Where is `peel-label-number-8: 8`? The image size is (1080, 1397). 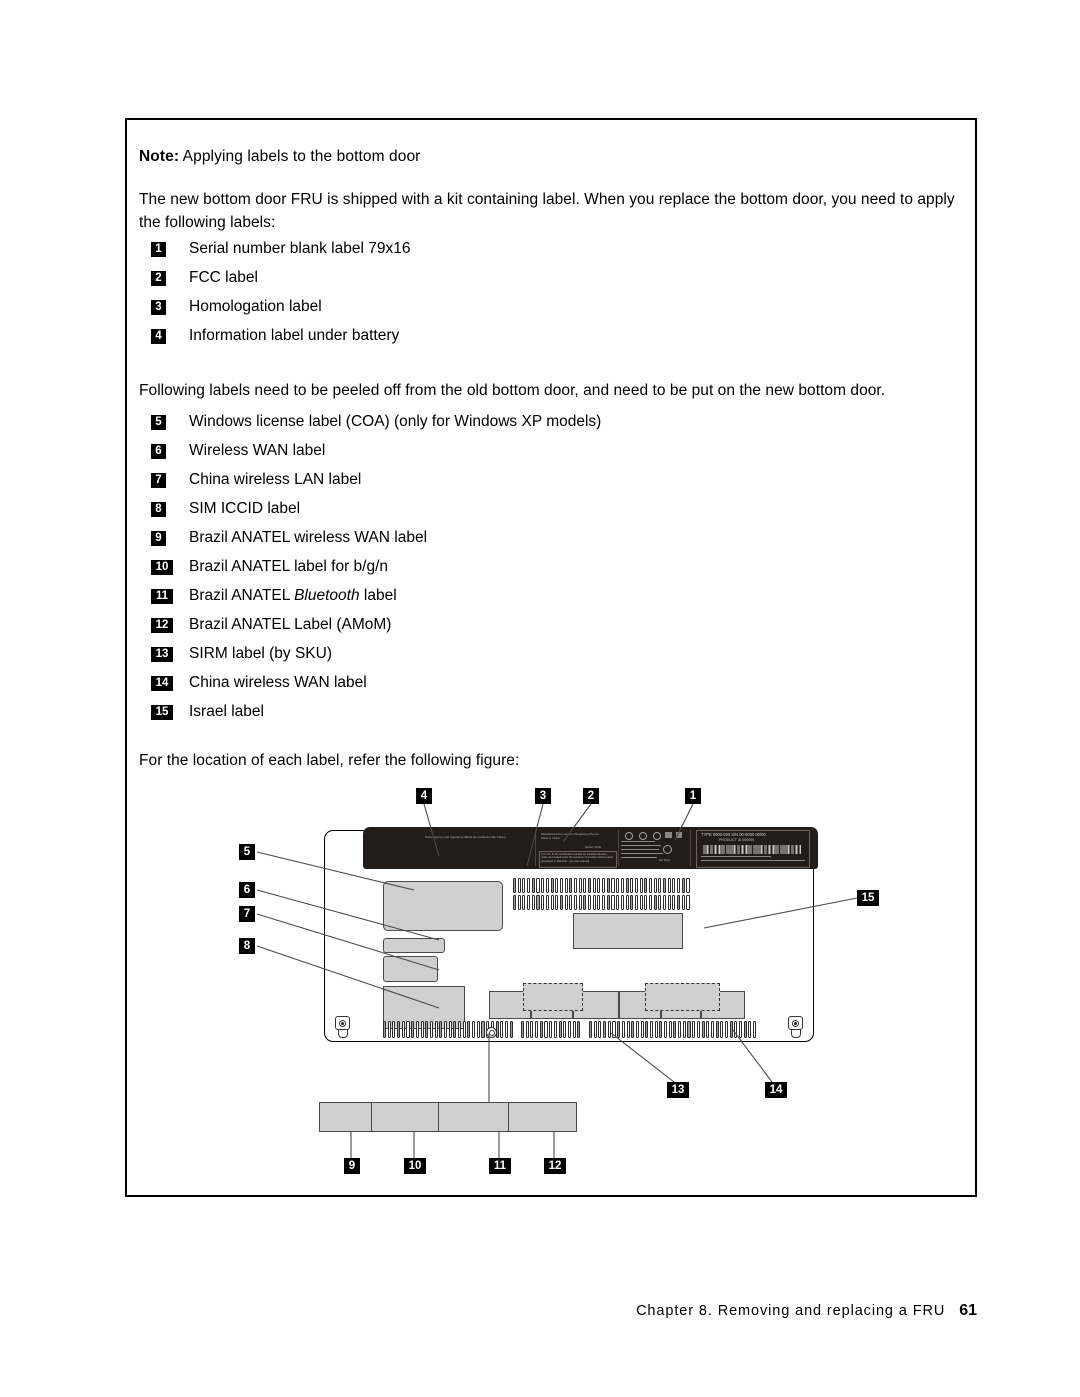
peel-label-number-8: 8 is located at coordinates (158, 509).